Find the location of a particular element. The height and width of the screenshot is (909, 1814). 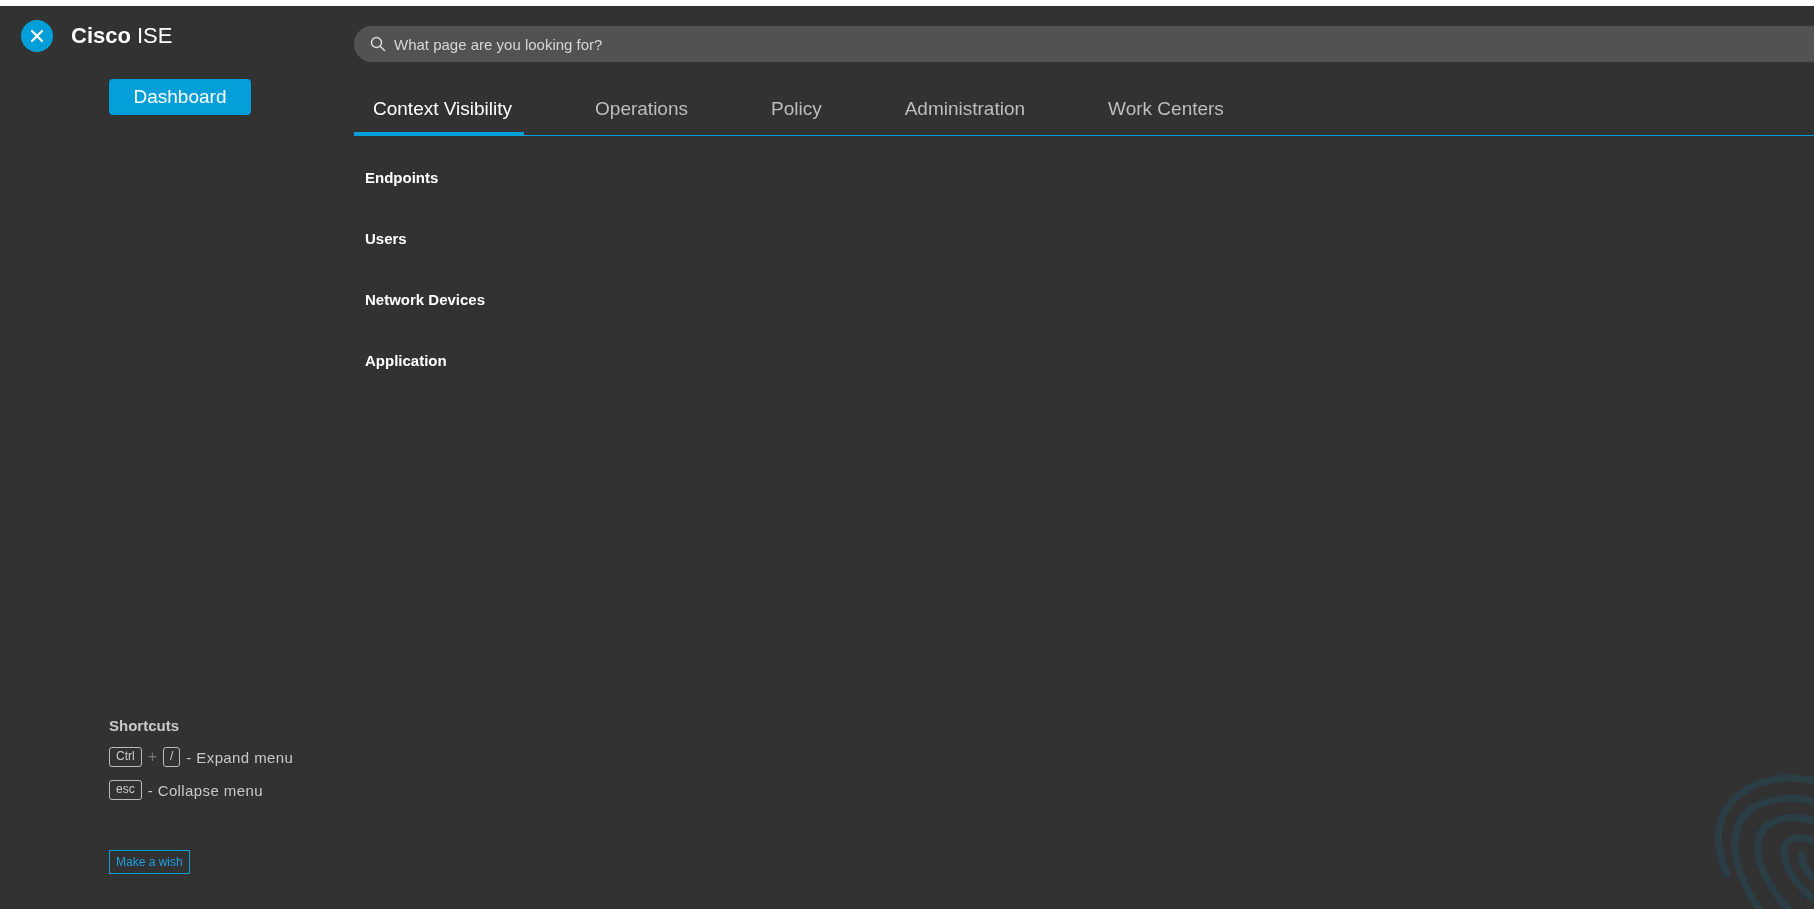

close-button is located at coordinates (37, 36).